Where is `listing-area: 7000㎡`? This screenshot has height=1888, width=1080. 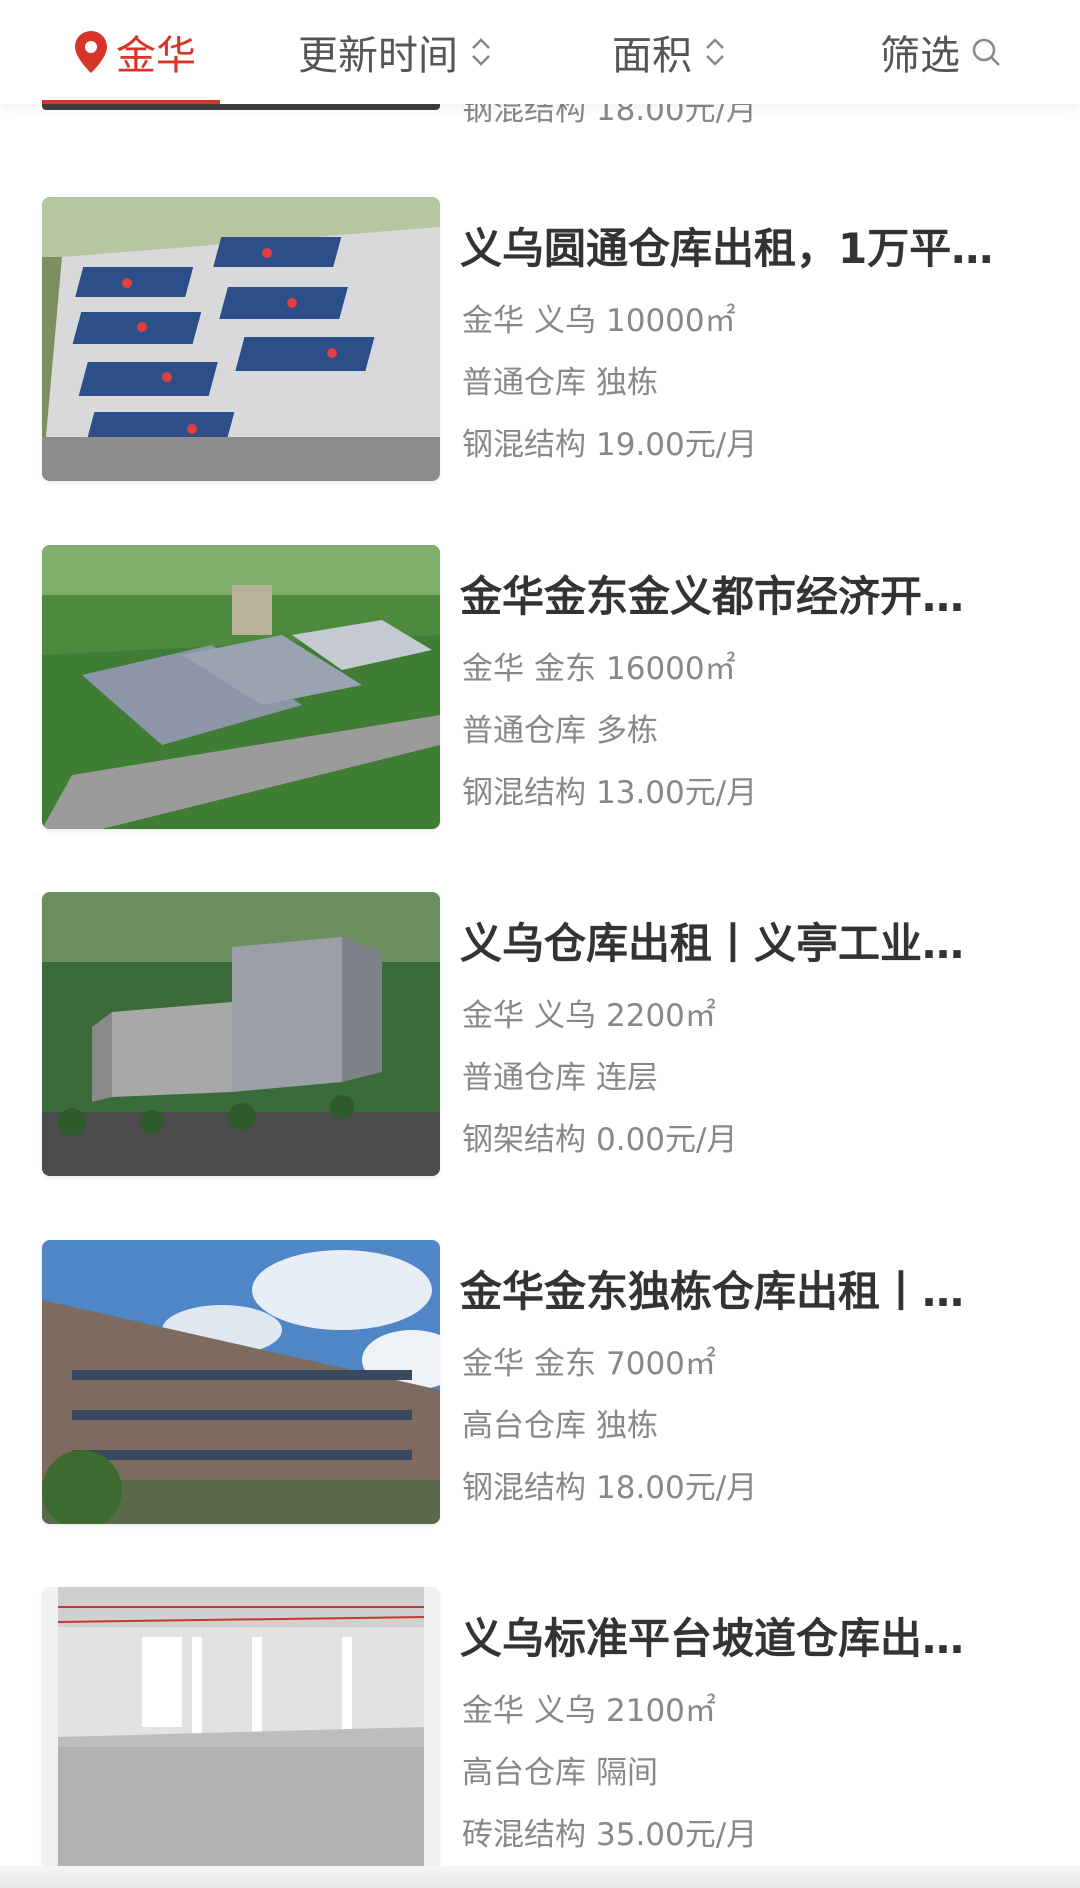 listing-area: 7000㎡ is located at coordinates (661, 1364).